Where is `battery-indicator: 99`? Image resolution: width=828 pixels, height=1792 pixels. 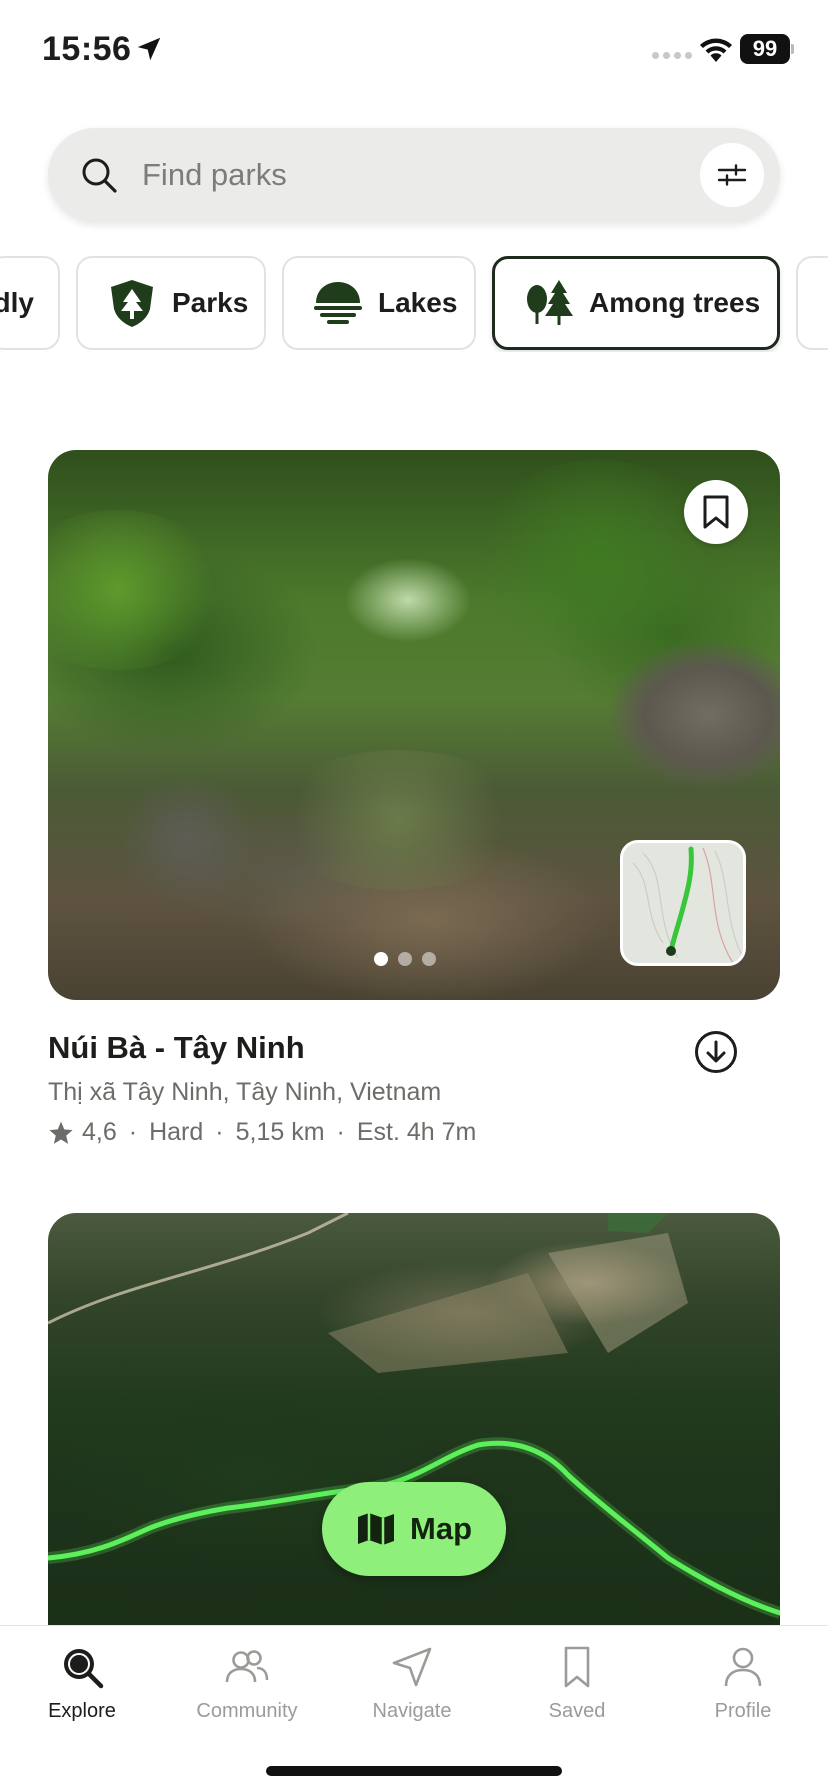 battery-indicator: 99 is located at coordinates (765, 49).